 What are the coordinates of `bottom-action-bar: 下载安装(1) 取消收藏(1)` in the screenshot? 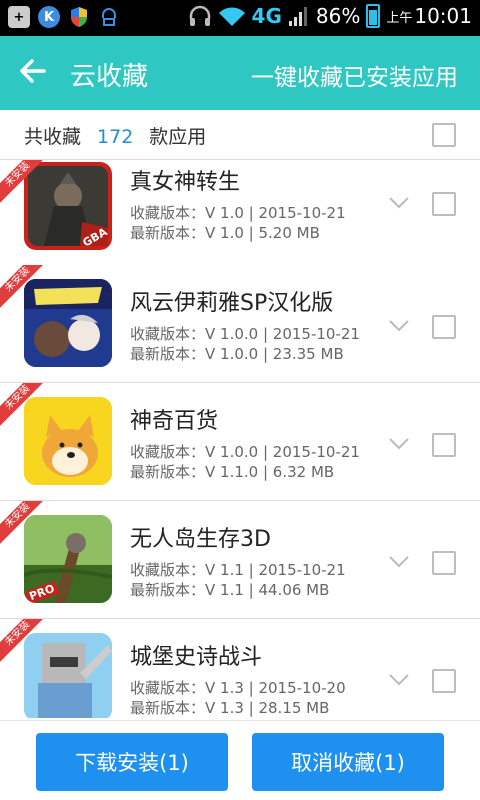 It's located at (240, 760).